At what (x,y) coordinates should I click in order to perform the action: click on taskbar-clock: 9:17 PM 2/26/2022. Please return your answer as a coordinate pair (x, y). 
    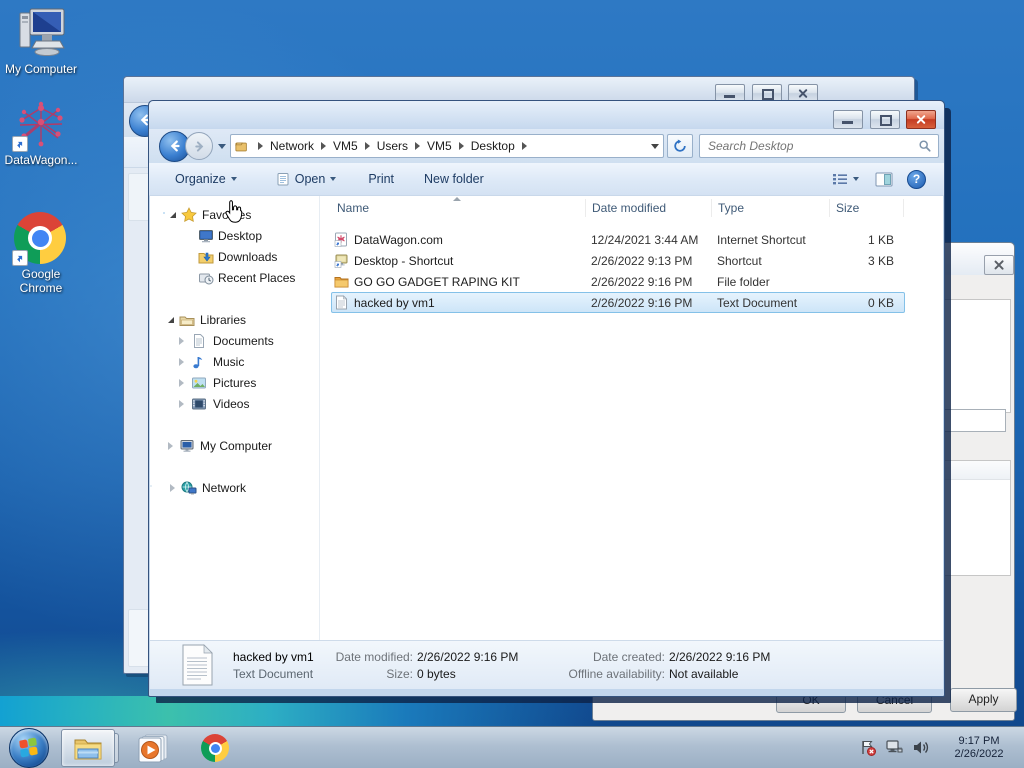
    Looking at the image, I should click on (979, 748).